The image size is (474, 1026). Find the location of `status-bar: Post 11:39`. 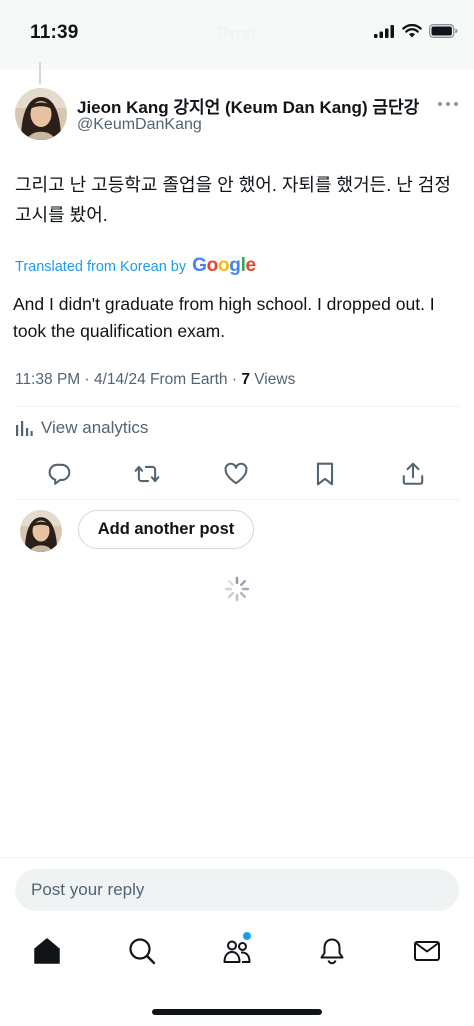

status-bar: Post 11:39 is located at coordinates (237, 35).